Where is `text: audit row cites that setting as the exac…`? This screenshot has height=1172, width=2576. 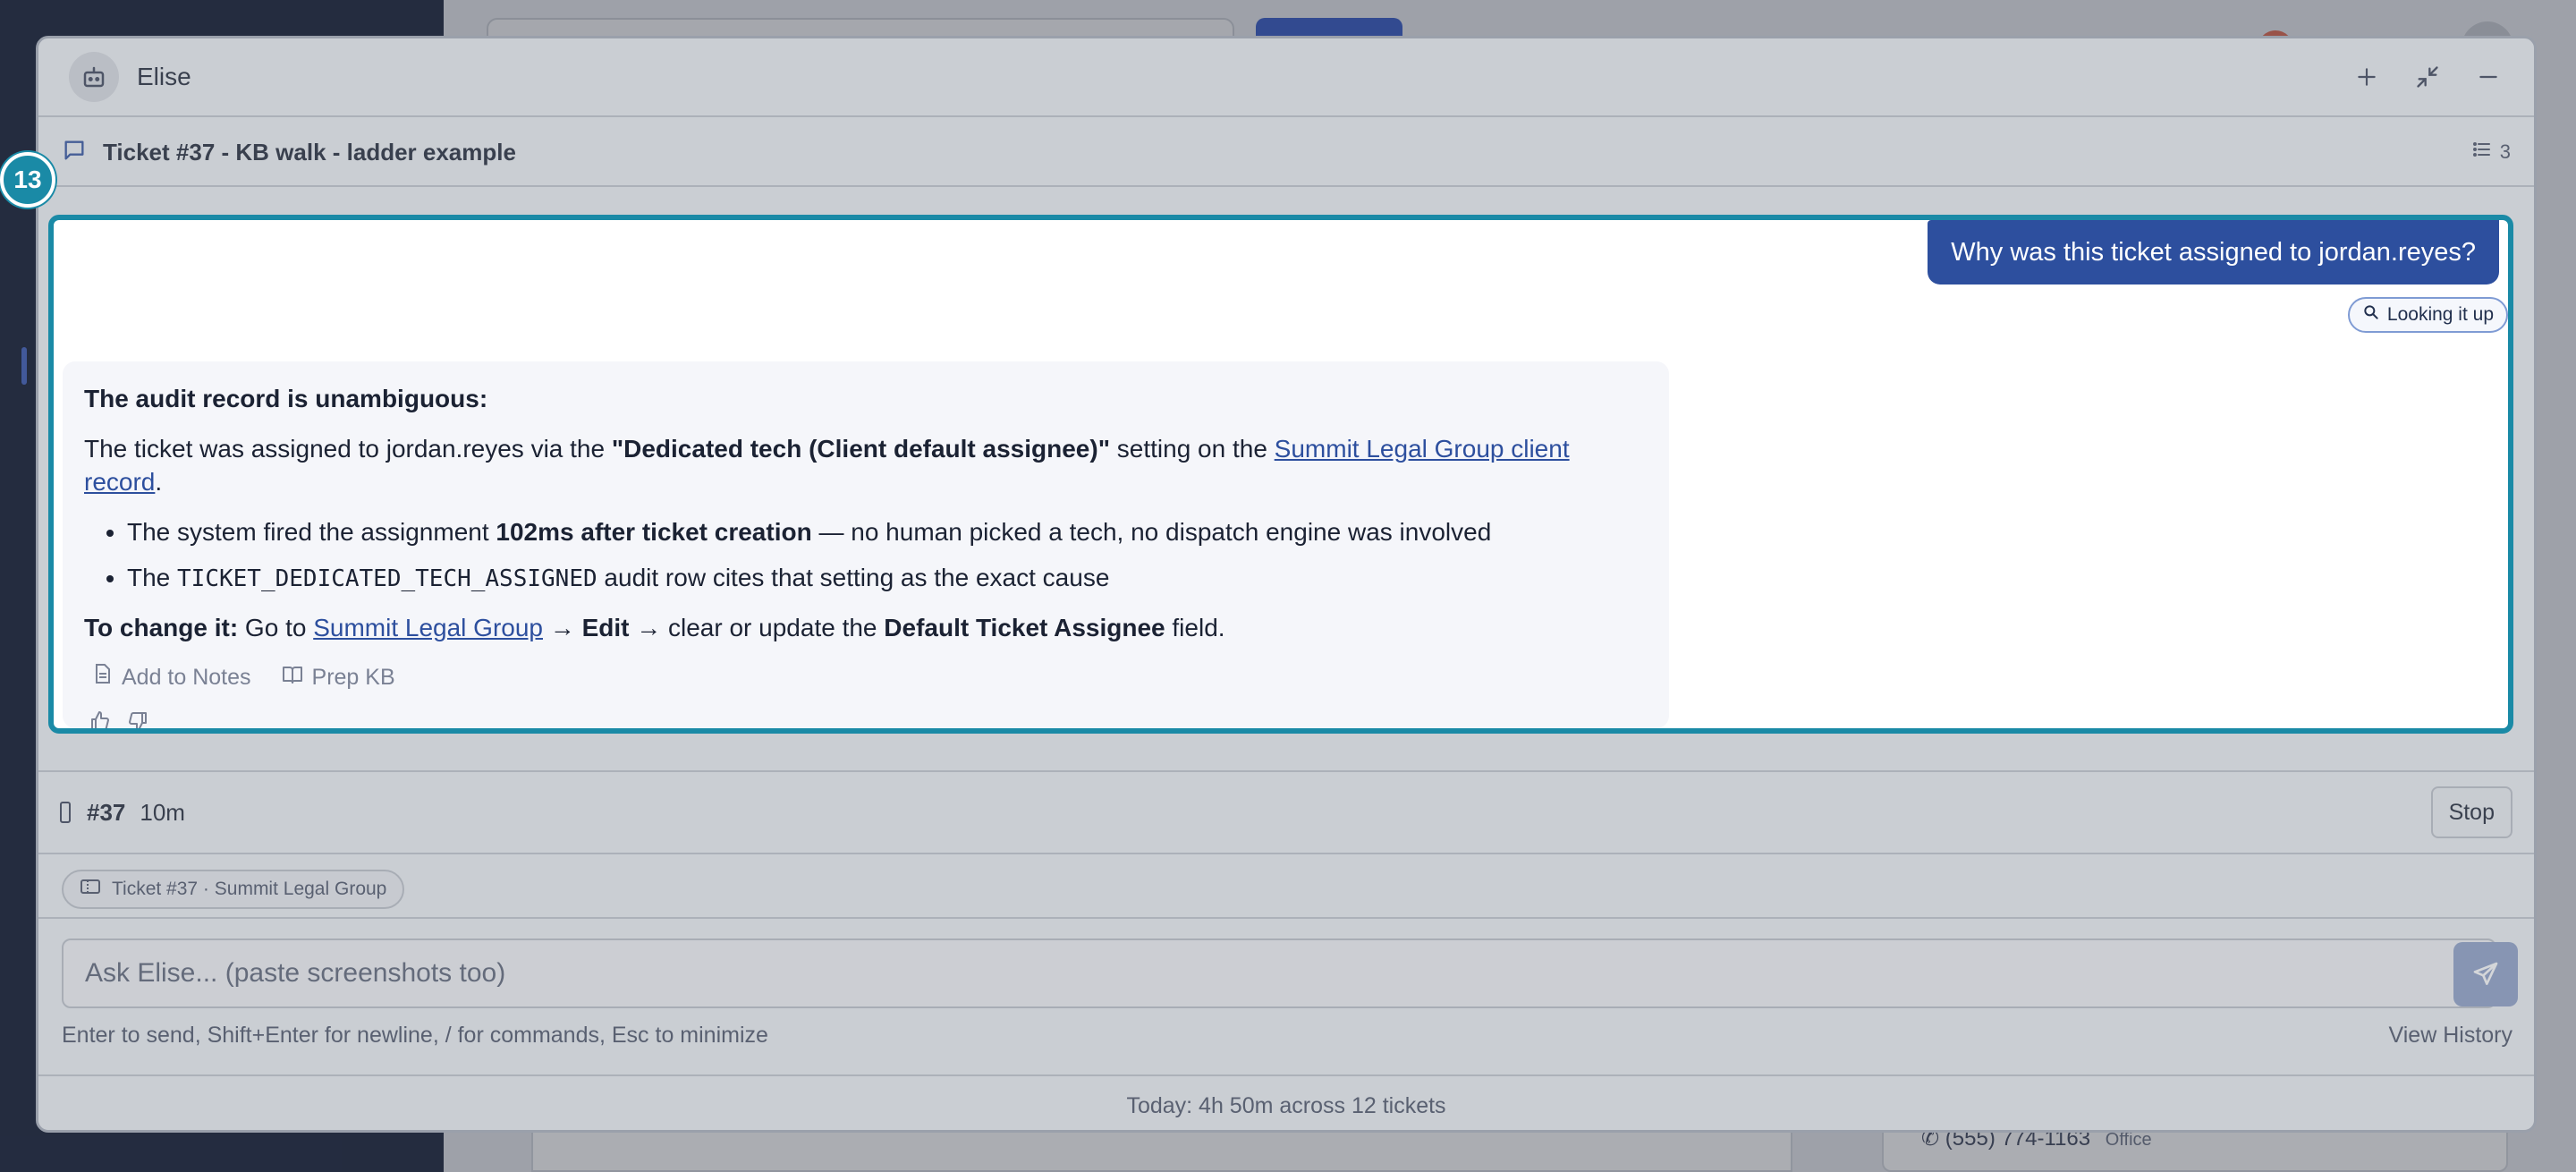
text: audit row cites that setting as the exac… is located at coordinates (853, 577).